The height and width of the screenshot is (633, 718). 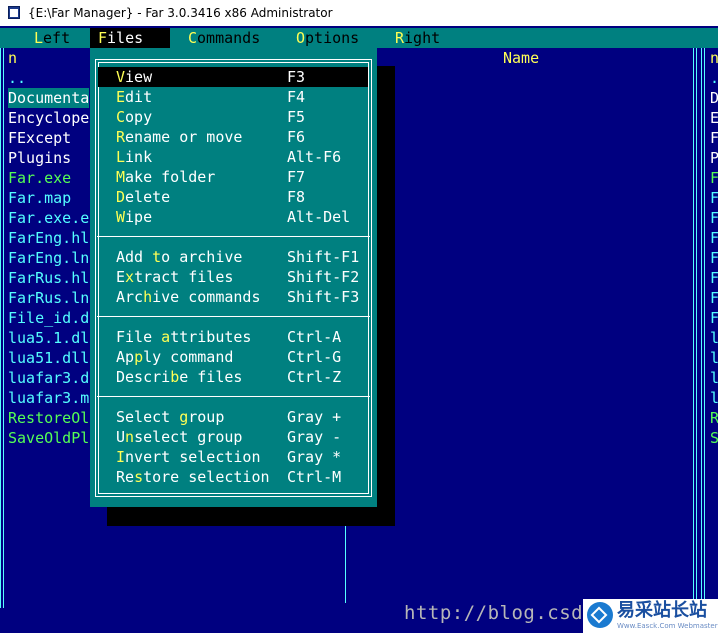 I want to click on label-prefix: U, so click(x=121, y=437).